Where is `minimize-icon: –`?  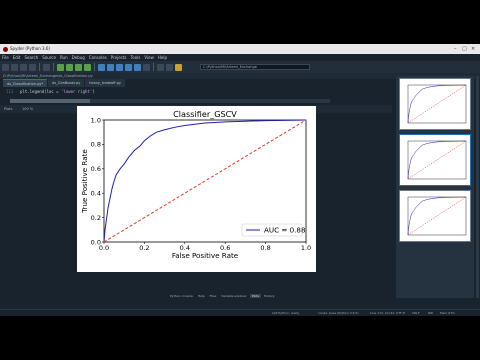
minimize-icon: – is located at coordinates (455, 49).